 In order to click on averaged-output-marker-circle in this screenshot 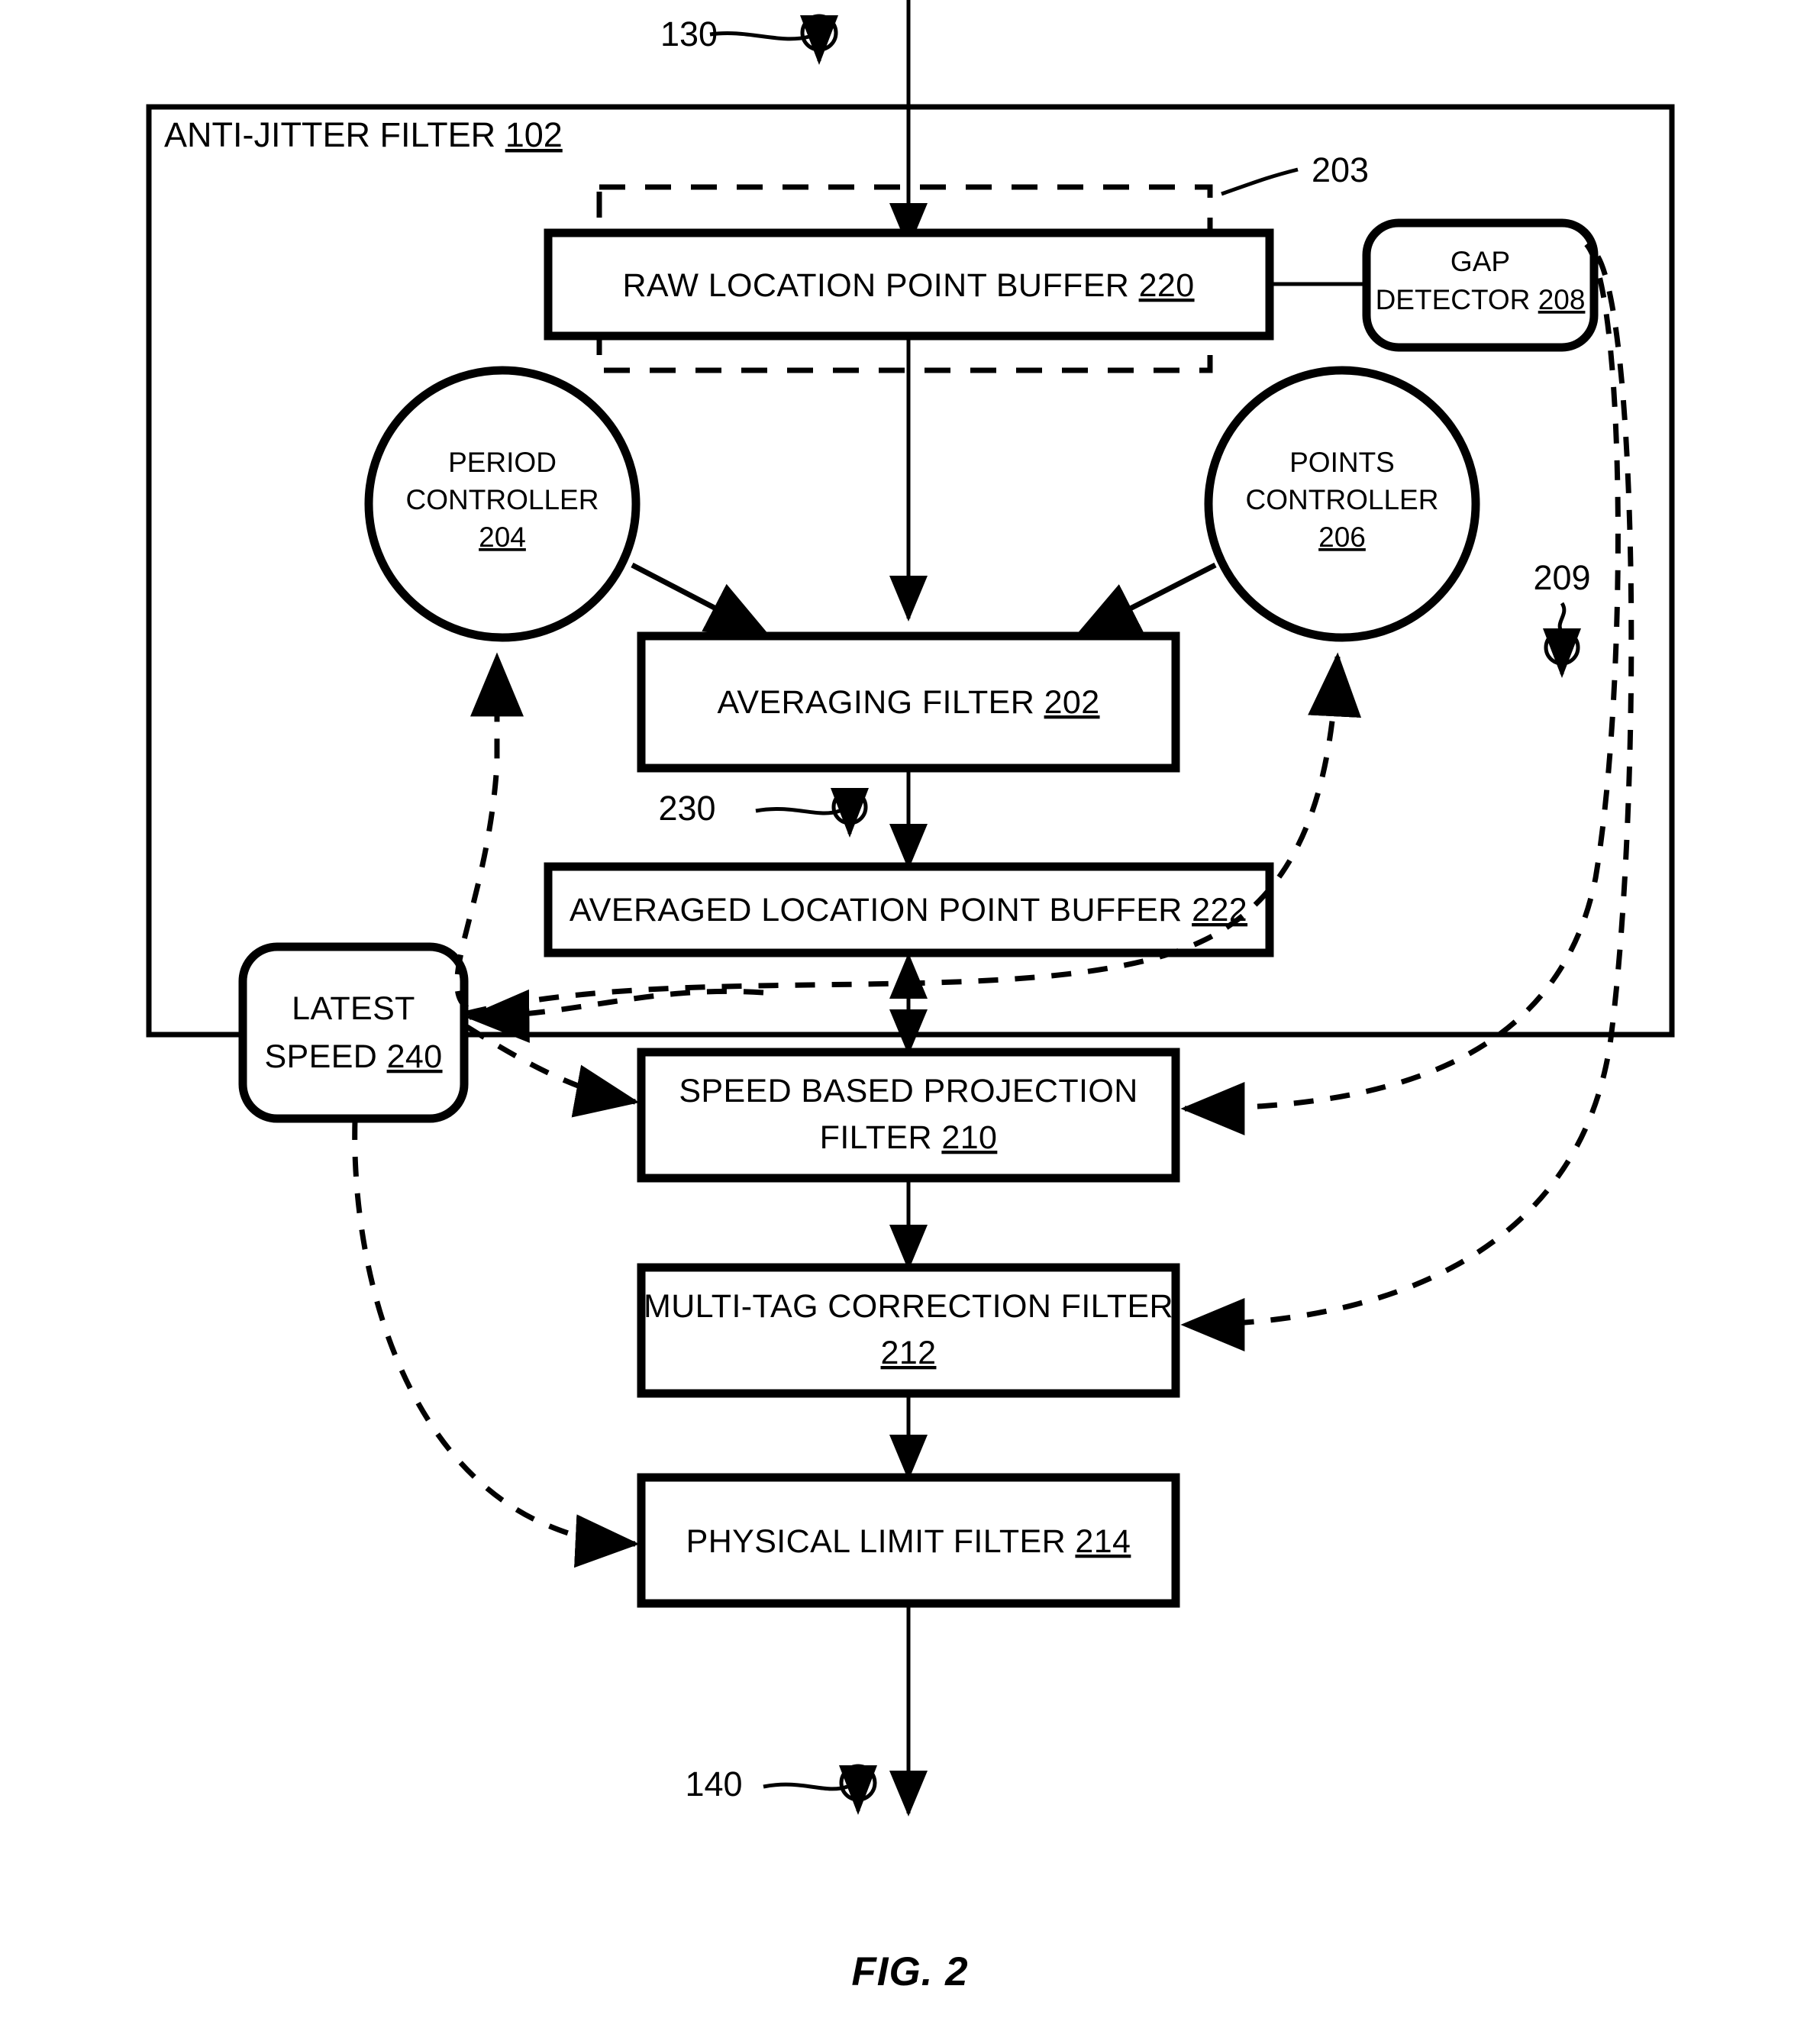, I will do `click(849, 807)`.